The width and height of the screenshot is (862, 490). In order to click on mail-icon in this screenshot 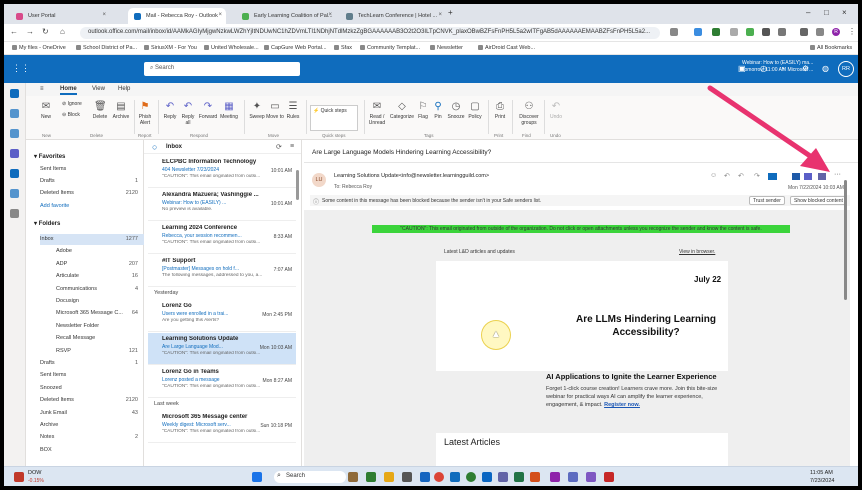, I will do `click(14, 93)`.